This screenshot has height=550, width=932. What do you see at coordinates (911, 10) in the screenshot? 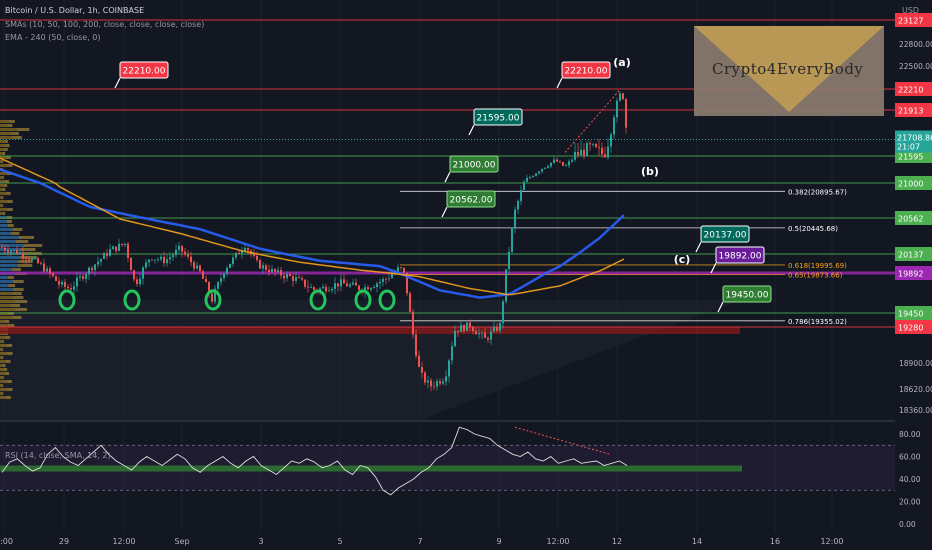
I see `currency-label: USD` at bounding box center [911, 10].